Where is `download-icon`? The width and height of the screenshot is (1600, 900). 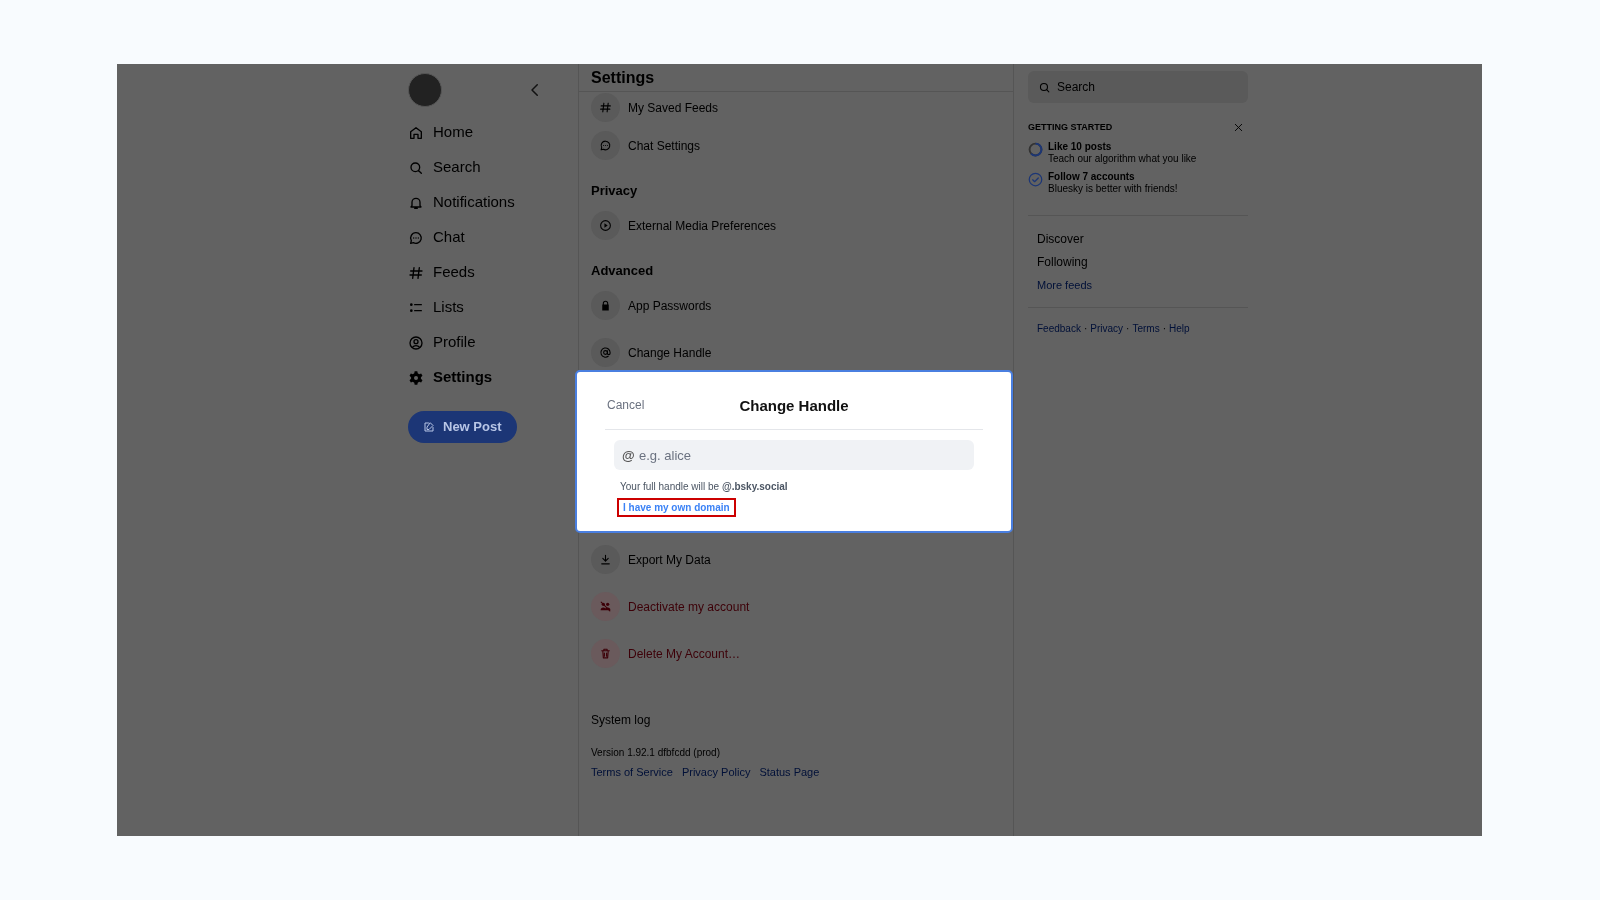 download-icon is located at coordinates (605, 559).